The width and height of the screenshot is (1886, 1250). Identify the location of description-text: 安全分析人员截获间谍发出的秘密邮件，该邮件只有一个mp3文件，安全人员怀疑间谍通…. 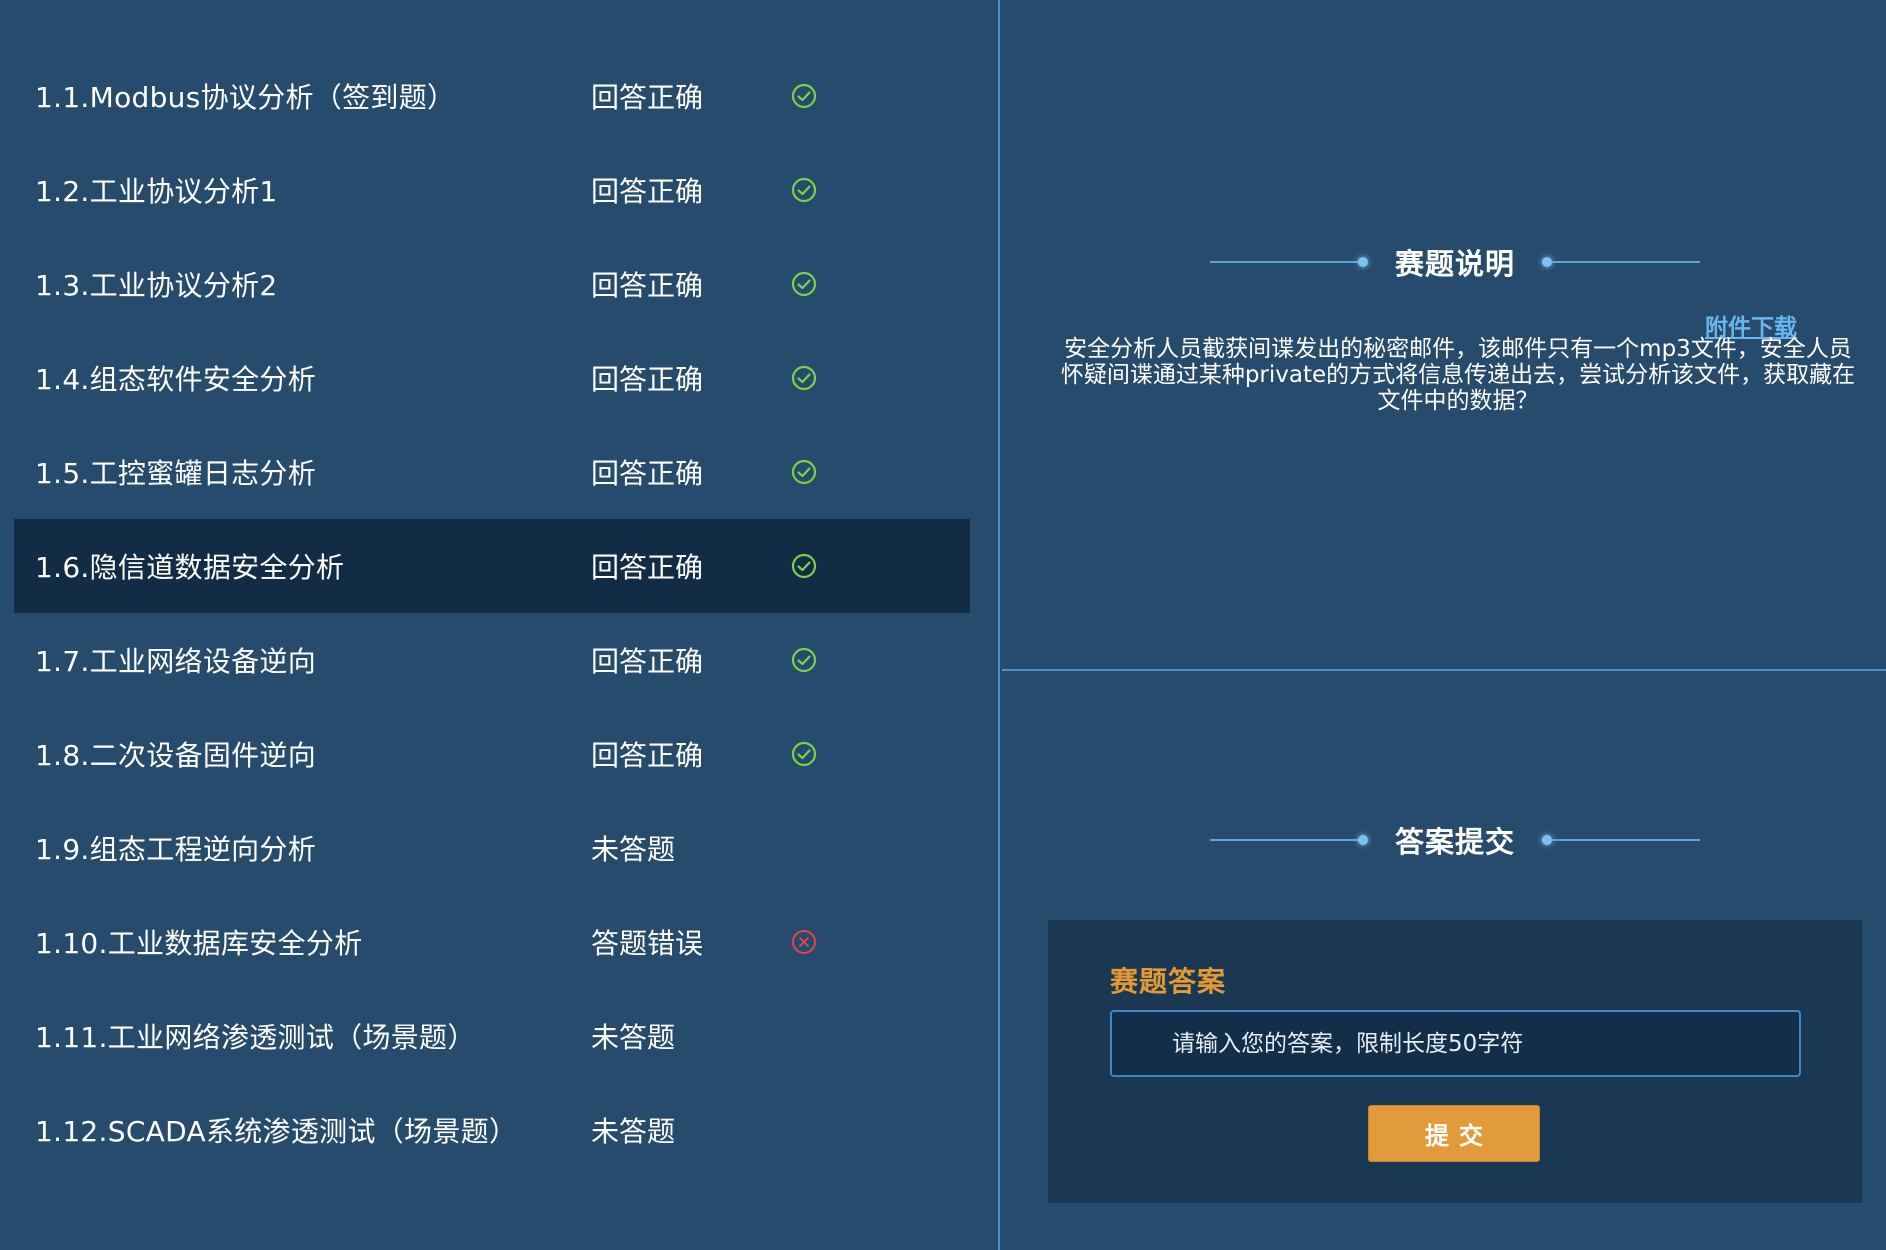
(1458, 375).